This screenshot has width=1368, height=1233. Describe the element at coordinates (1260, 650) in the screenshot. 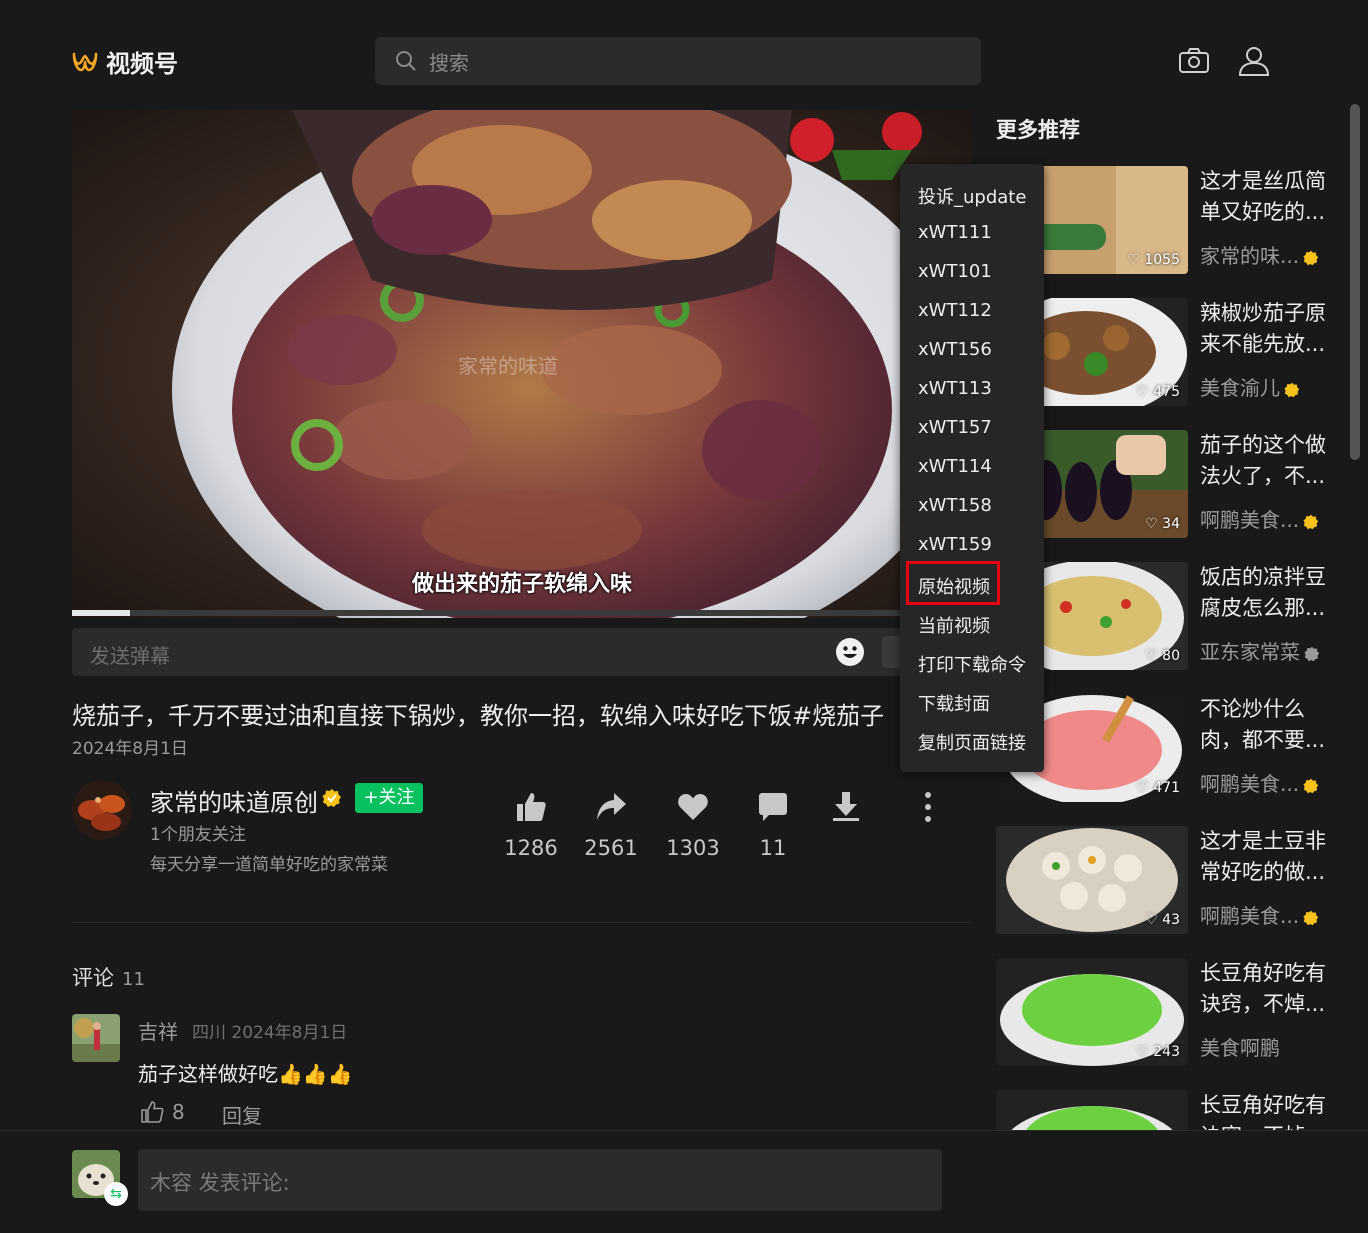

I see `rec-author: 亚东家常菜` at that location.